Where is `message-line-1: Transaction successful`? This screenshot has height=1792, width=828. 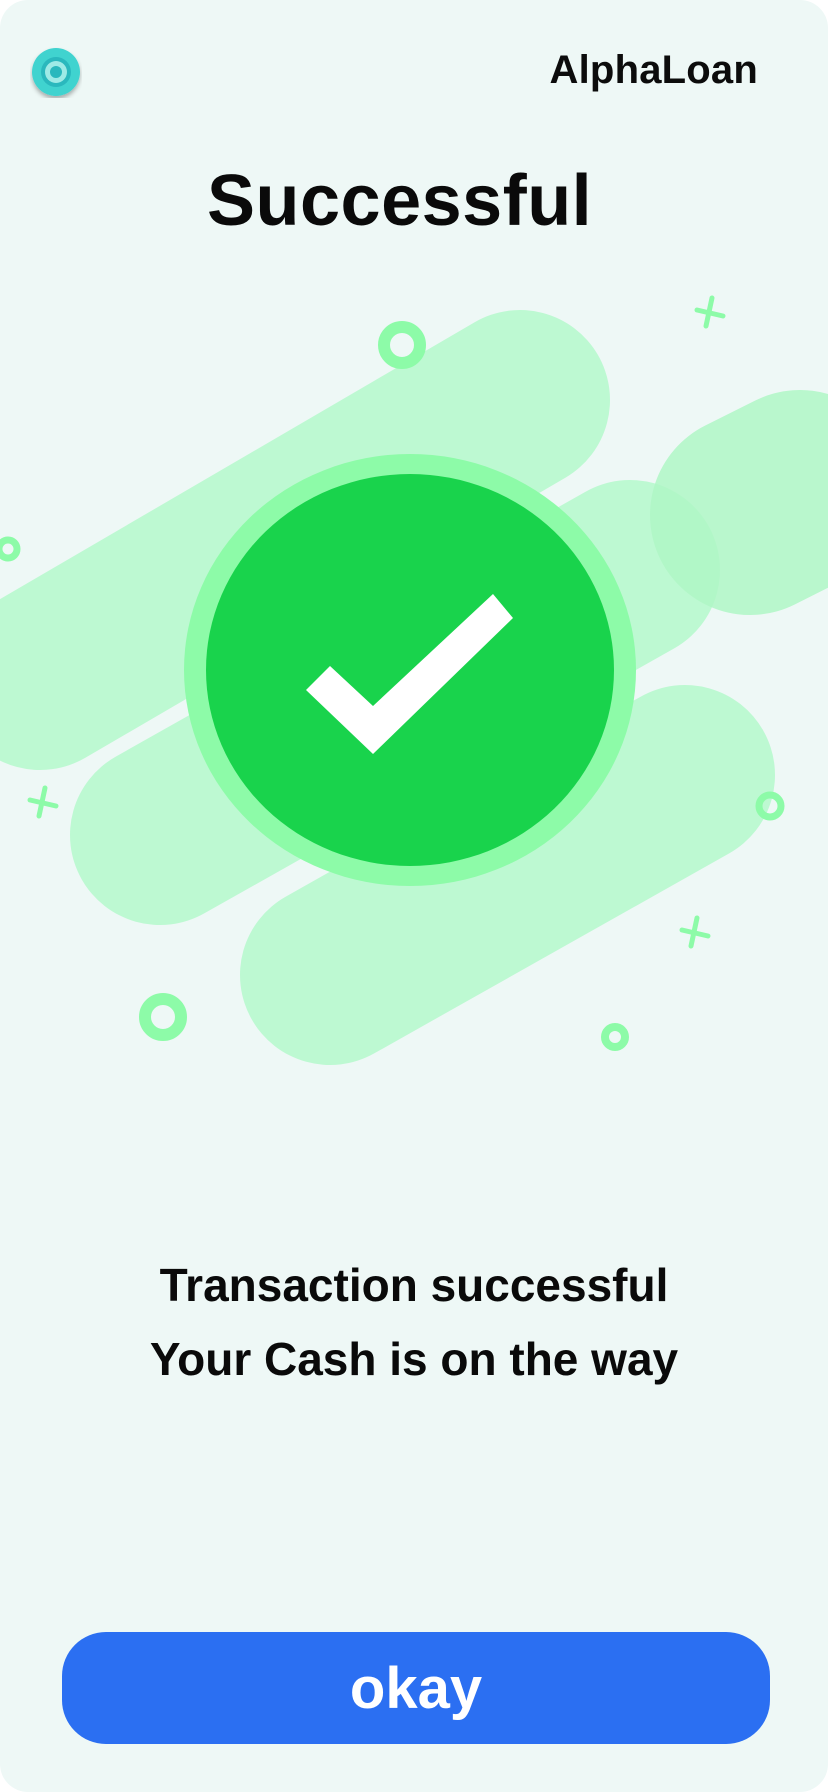
message-line-1: Transaction successful is located at coordinates (414, 1285).